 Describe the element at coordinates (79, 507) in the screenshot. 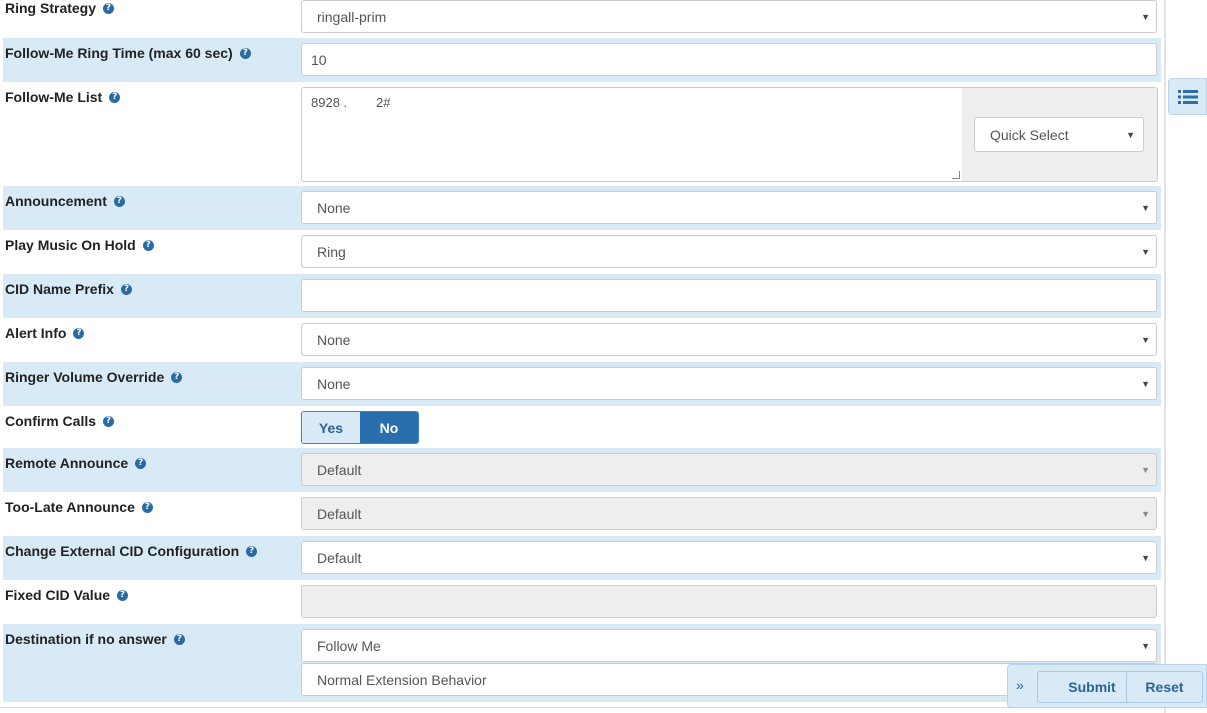

I see `label-too-late: Too-Late Announce ?` at that location.